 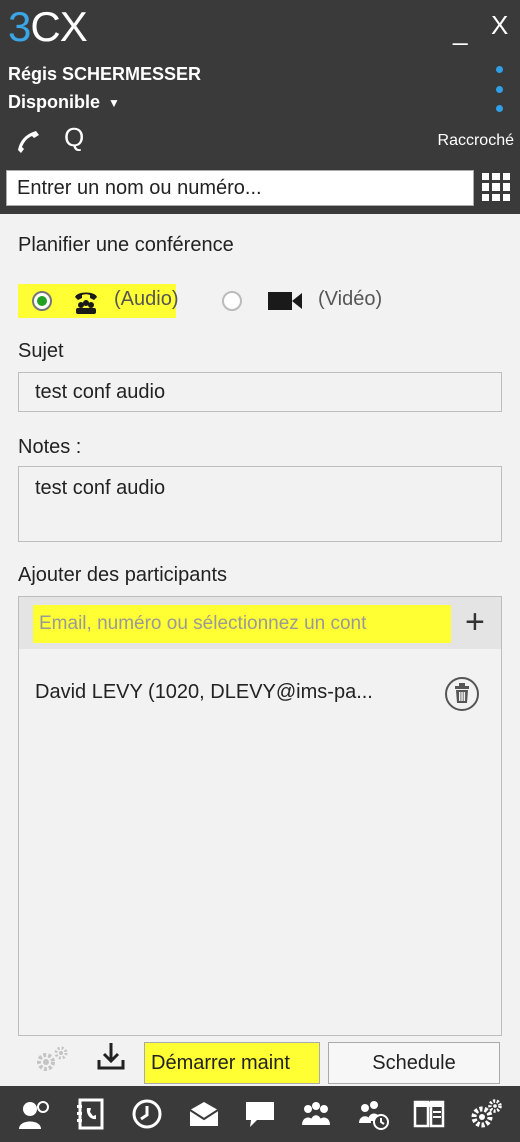 I want to click on caret-down-icon: ▼, so click(x=114, y=102).